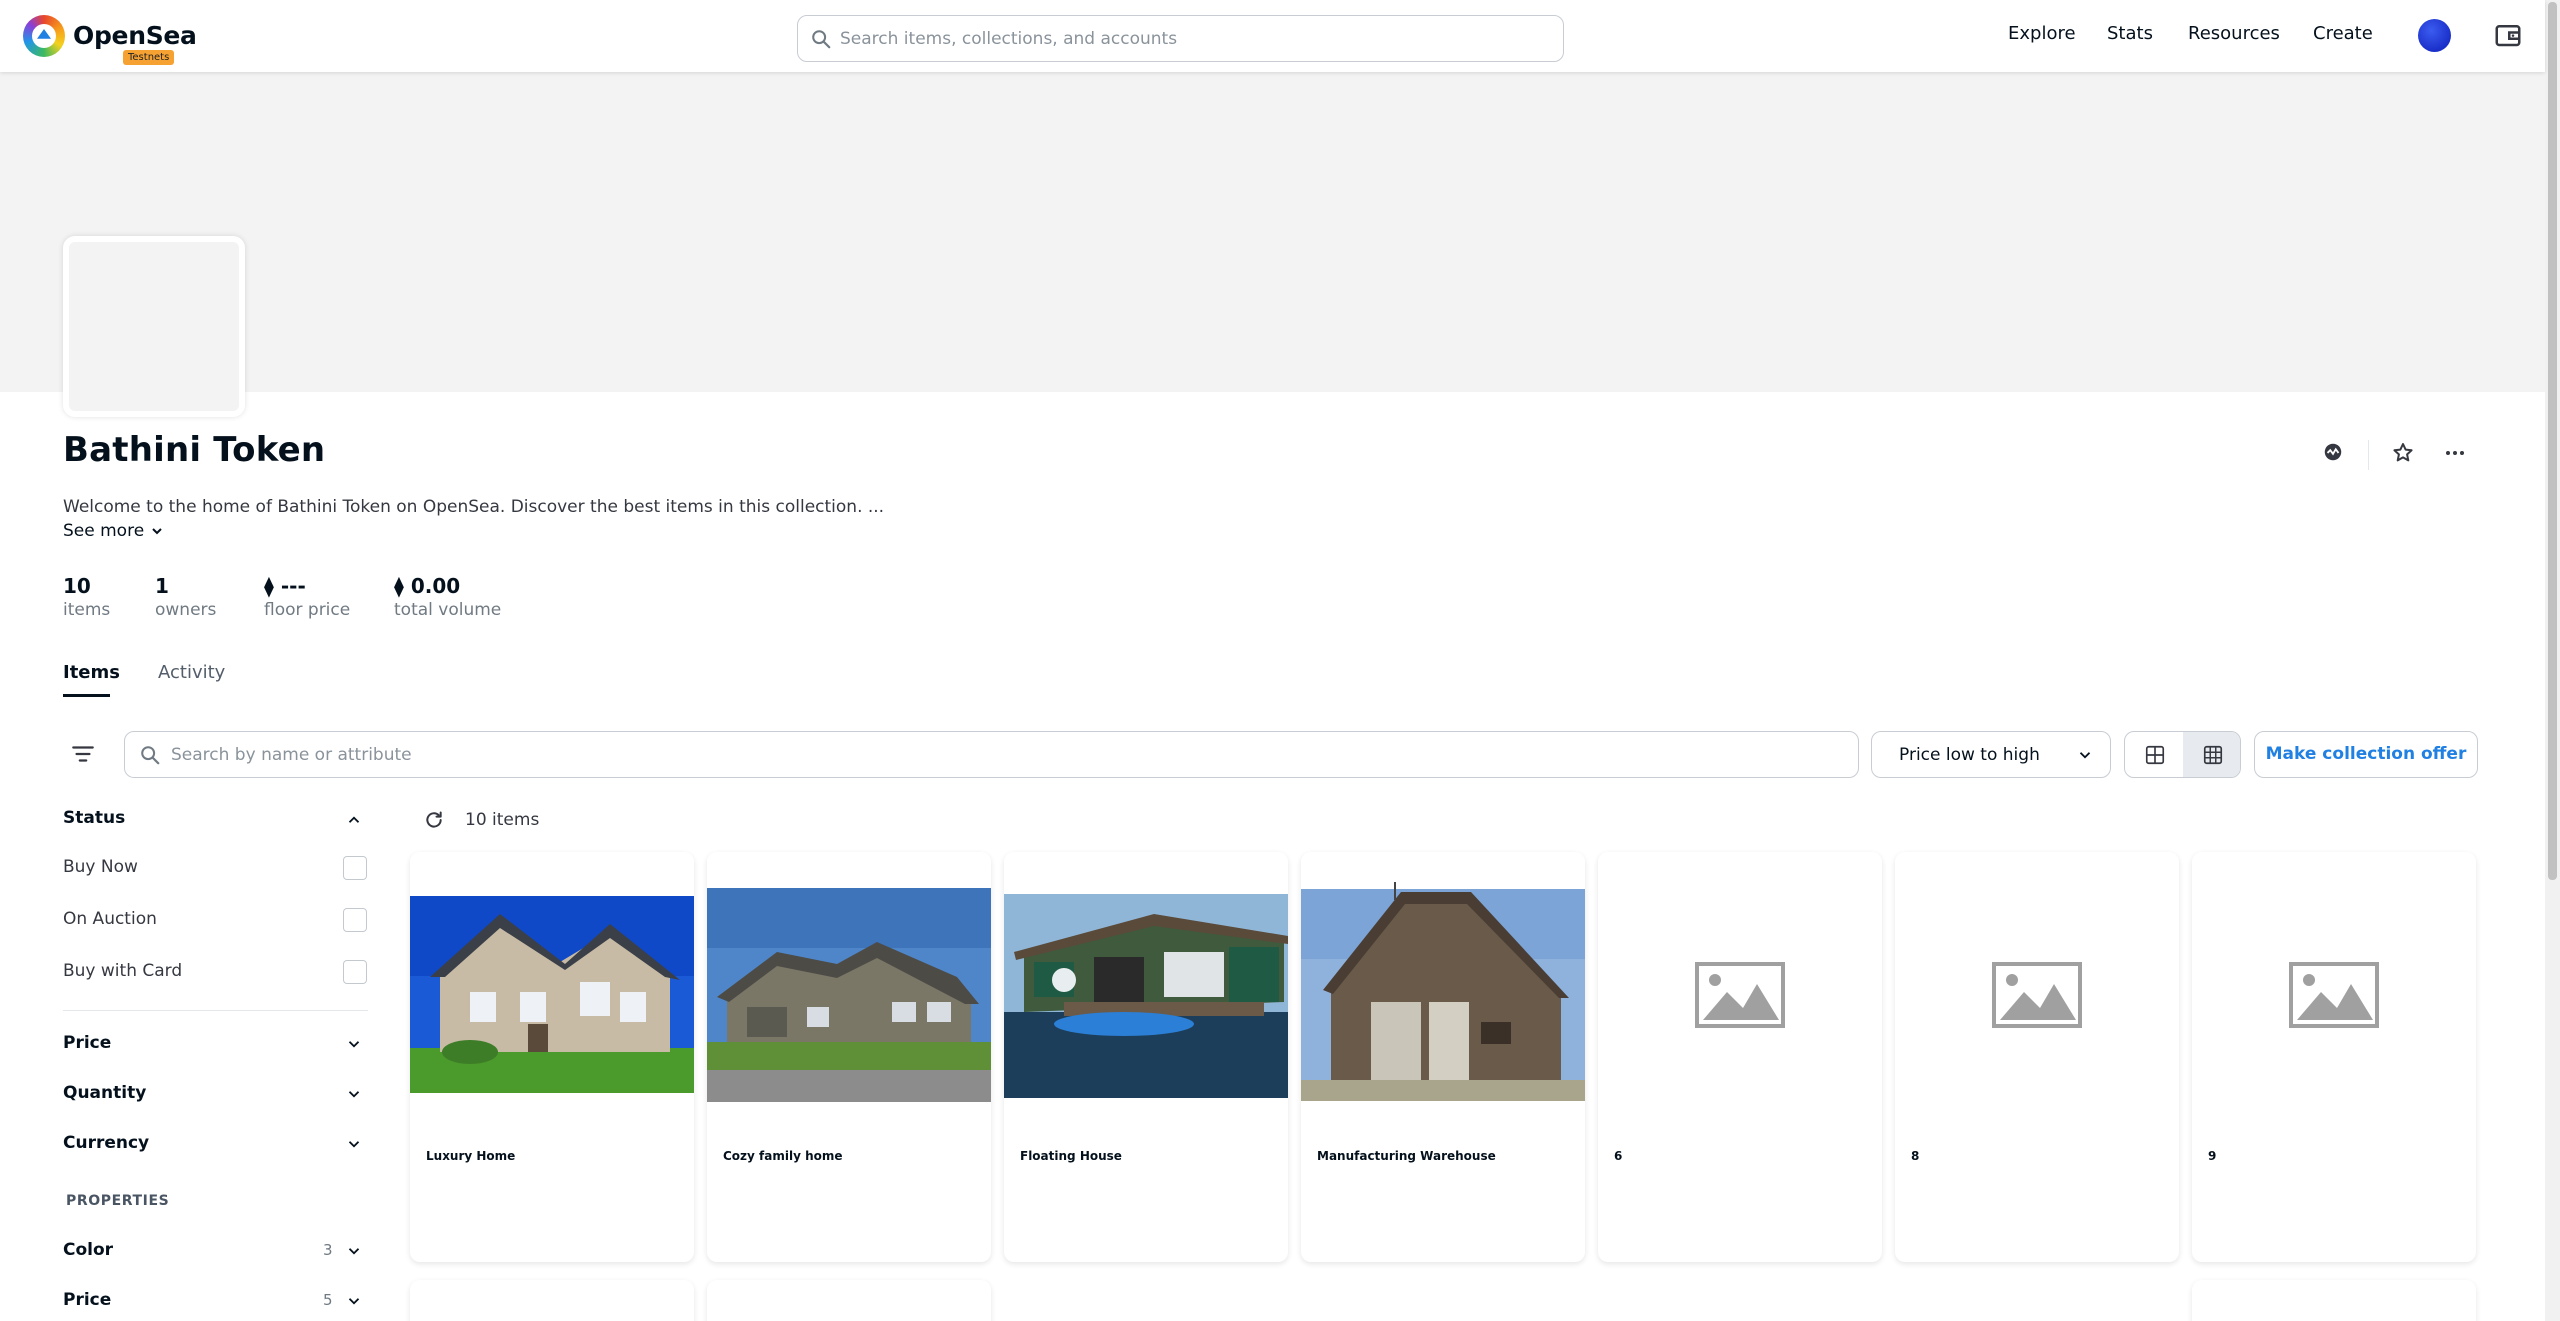 Image resolution: width=2560 pixels, height=1321 pixels. Describe the element at coordinates (1071, 1156) in the screenshot. I see `nft-card-name: Floating House` at that location.